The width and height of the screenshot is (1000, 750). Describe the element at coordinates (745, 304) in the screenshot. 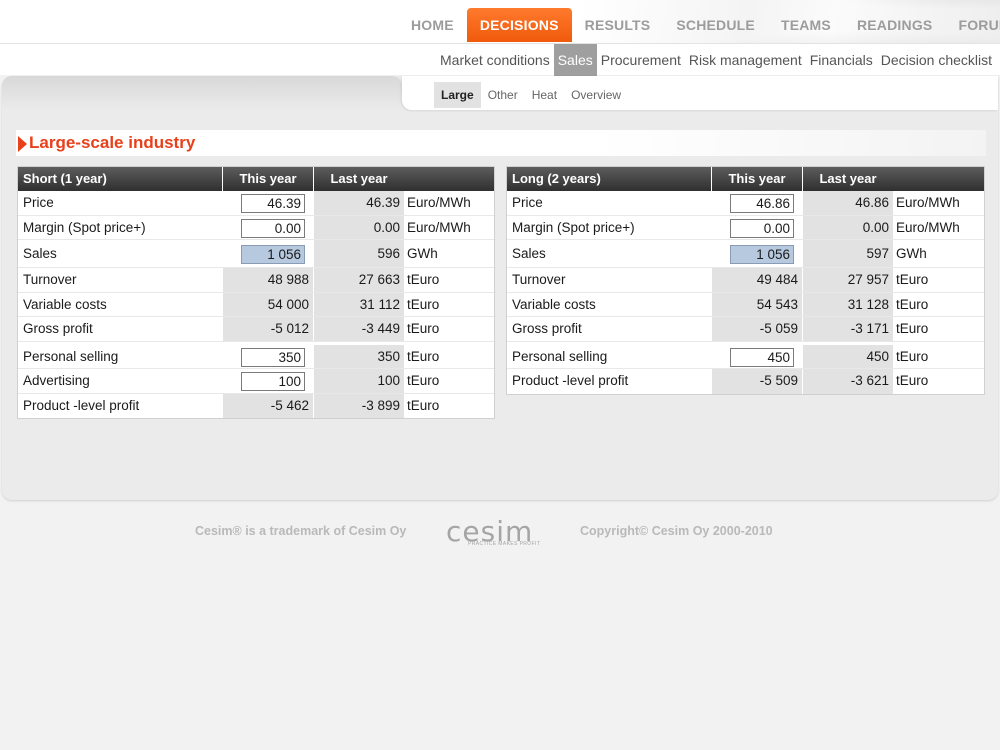

I see `row-variable-costs: Variable costs 54 543 31 128 tEuro` at that location.